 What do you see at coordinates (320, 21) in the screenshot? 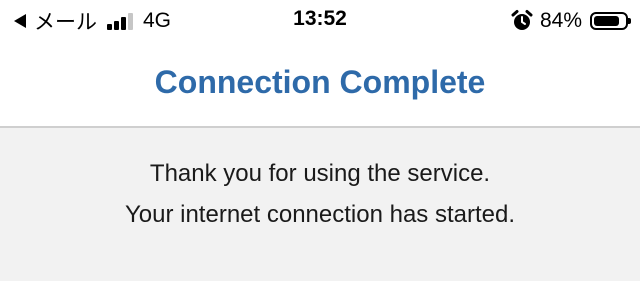
I see `status-bar: メール 4G 13:52 84%` at bounding box center [320, 21].